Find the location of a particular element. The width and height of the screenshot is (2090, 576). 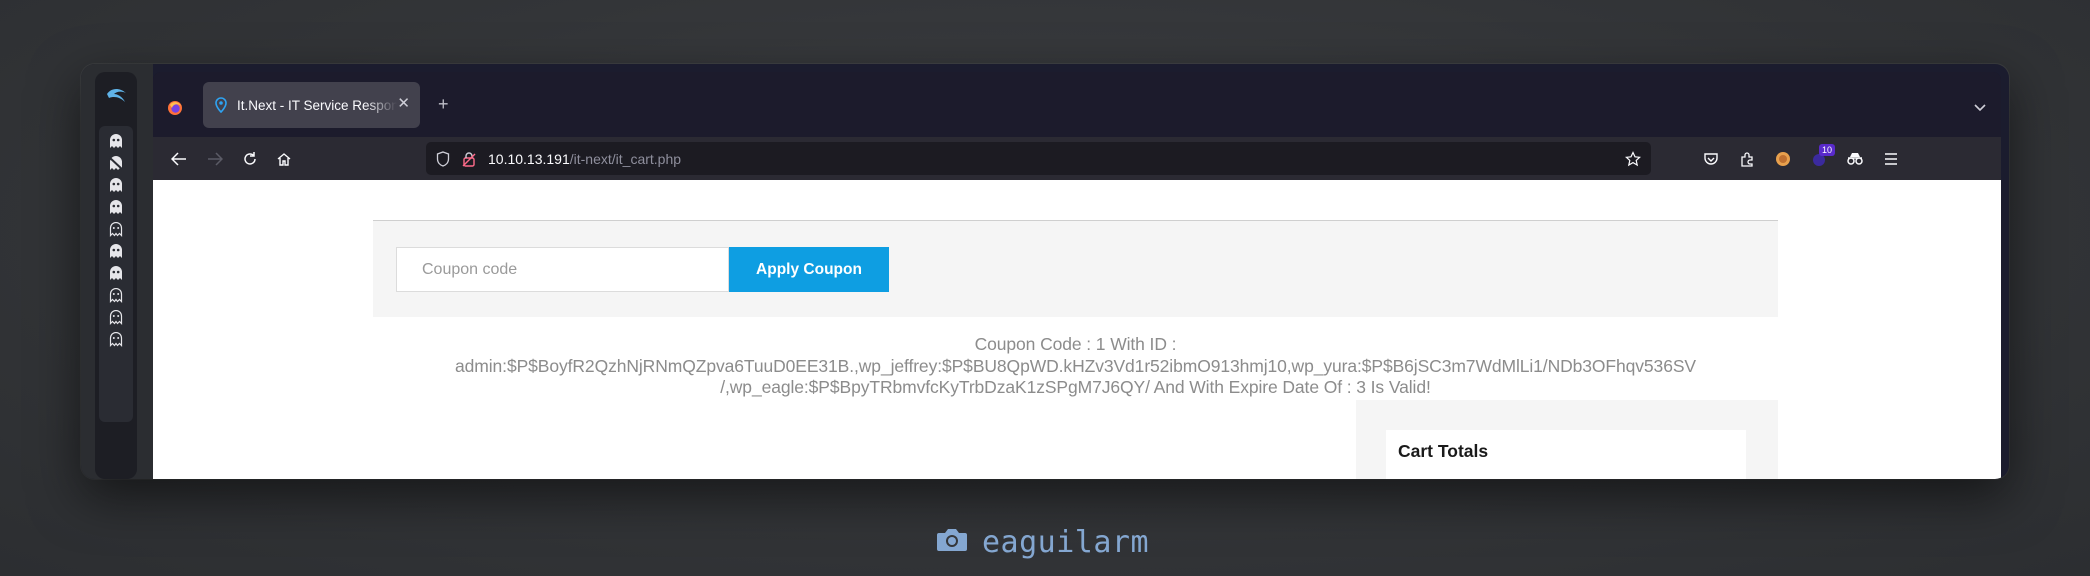

back-arrow-icon is located at coordinates (179, 159).